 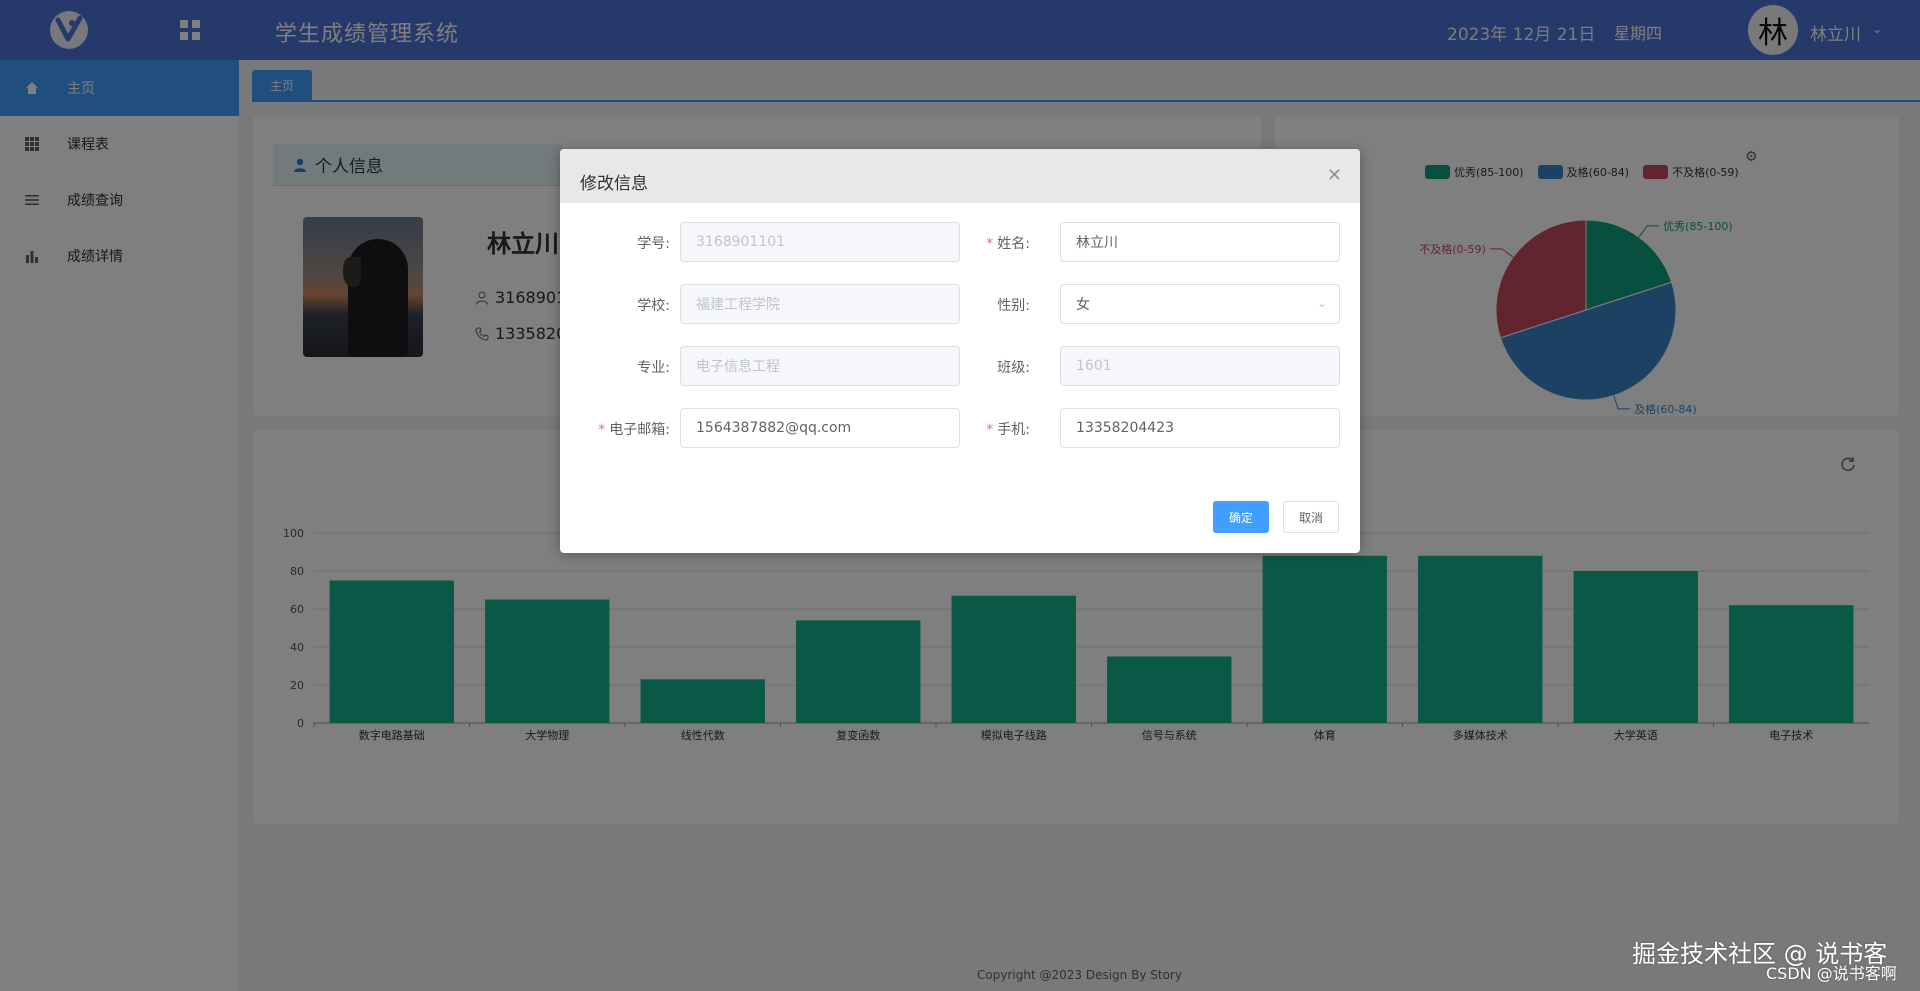 I want to click on email-label: * 电子邮箱:, so click(x=615, y=429).